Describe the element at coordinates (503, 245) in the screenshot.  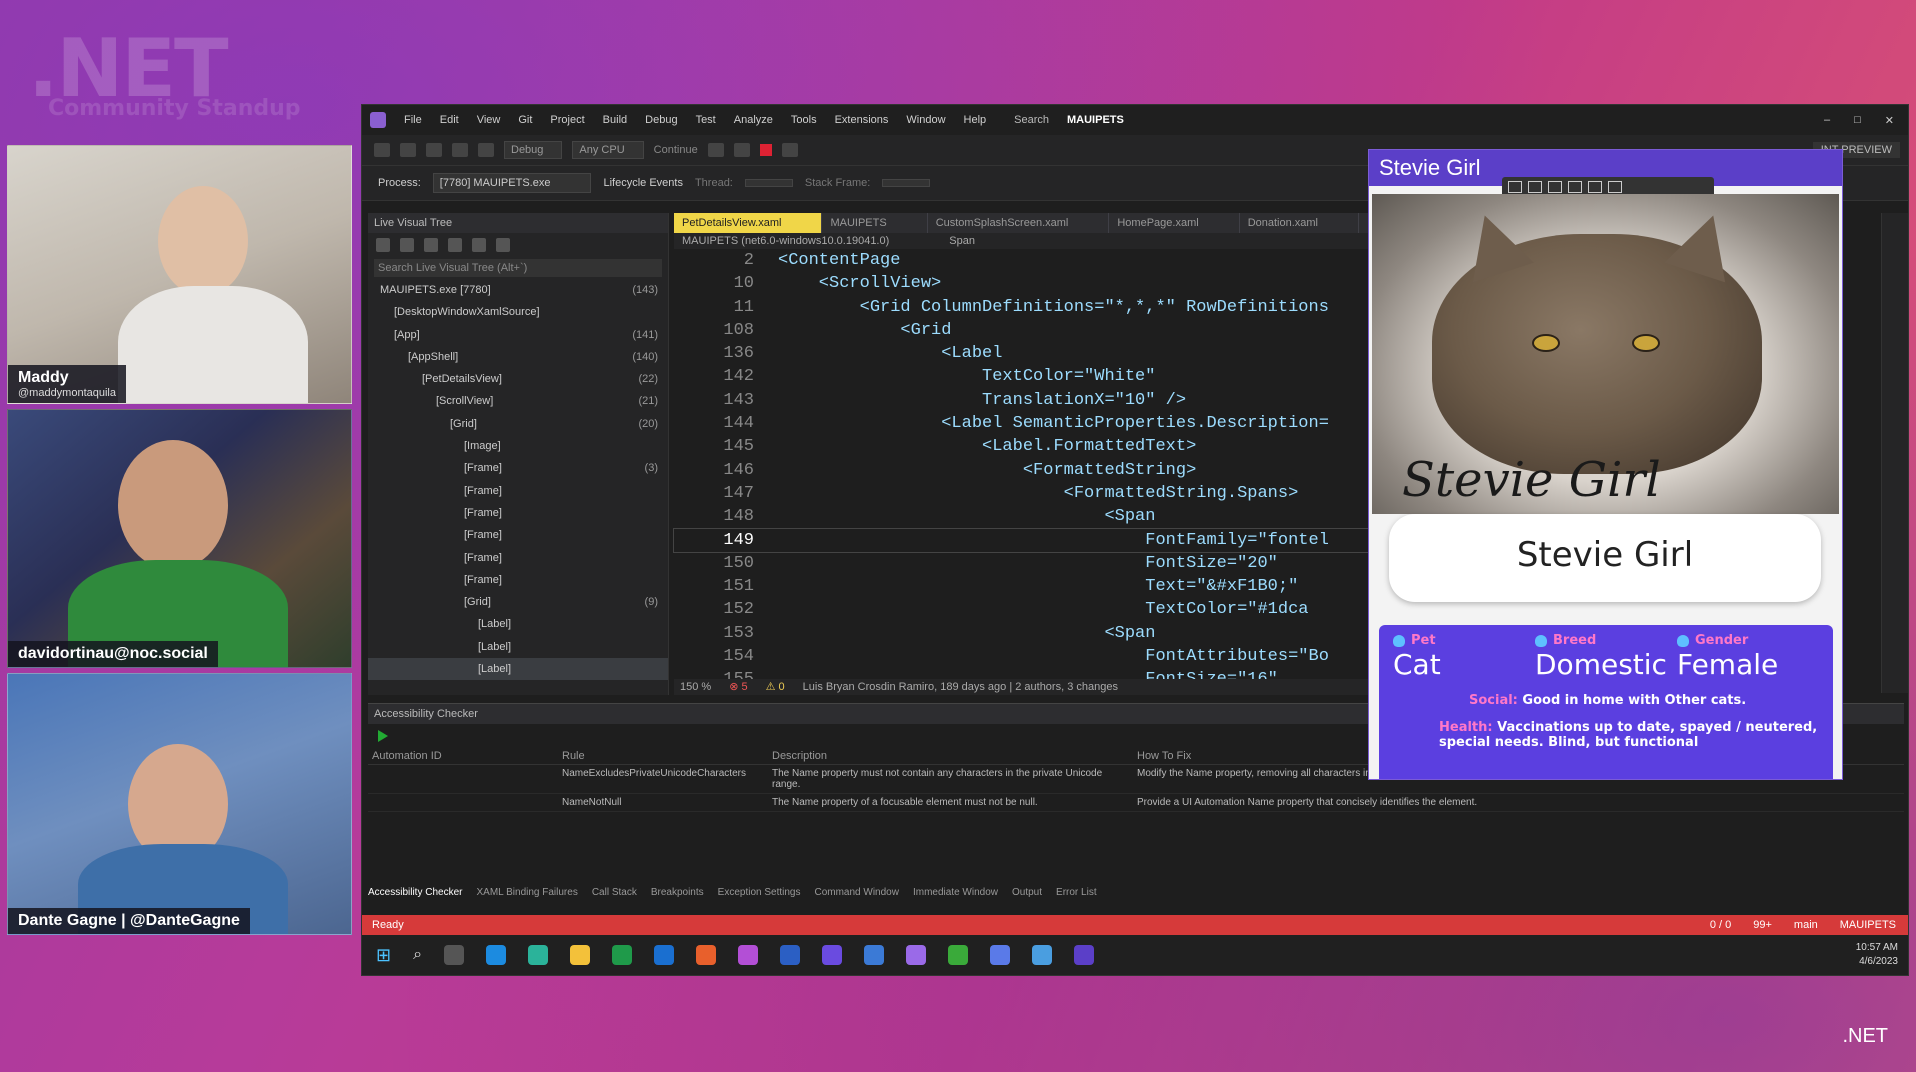
I see `settings-icon` at that location.